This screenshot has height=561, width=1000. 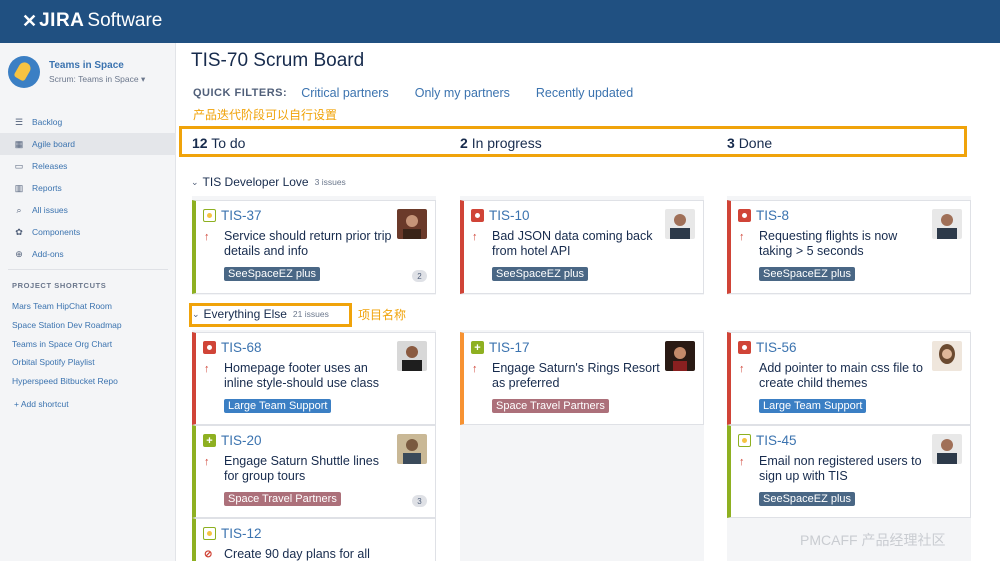 What do you see at coordinates (19, 231) in the screenshot?
I see `components-icon: ✿` at bounding box center [19, 231].